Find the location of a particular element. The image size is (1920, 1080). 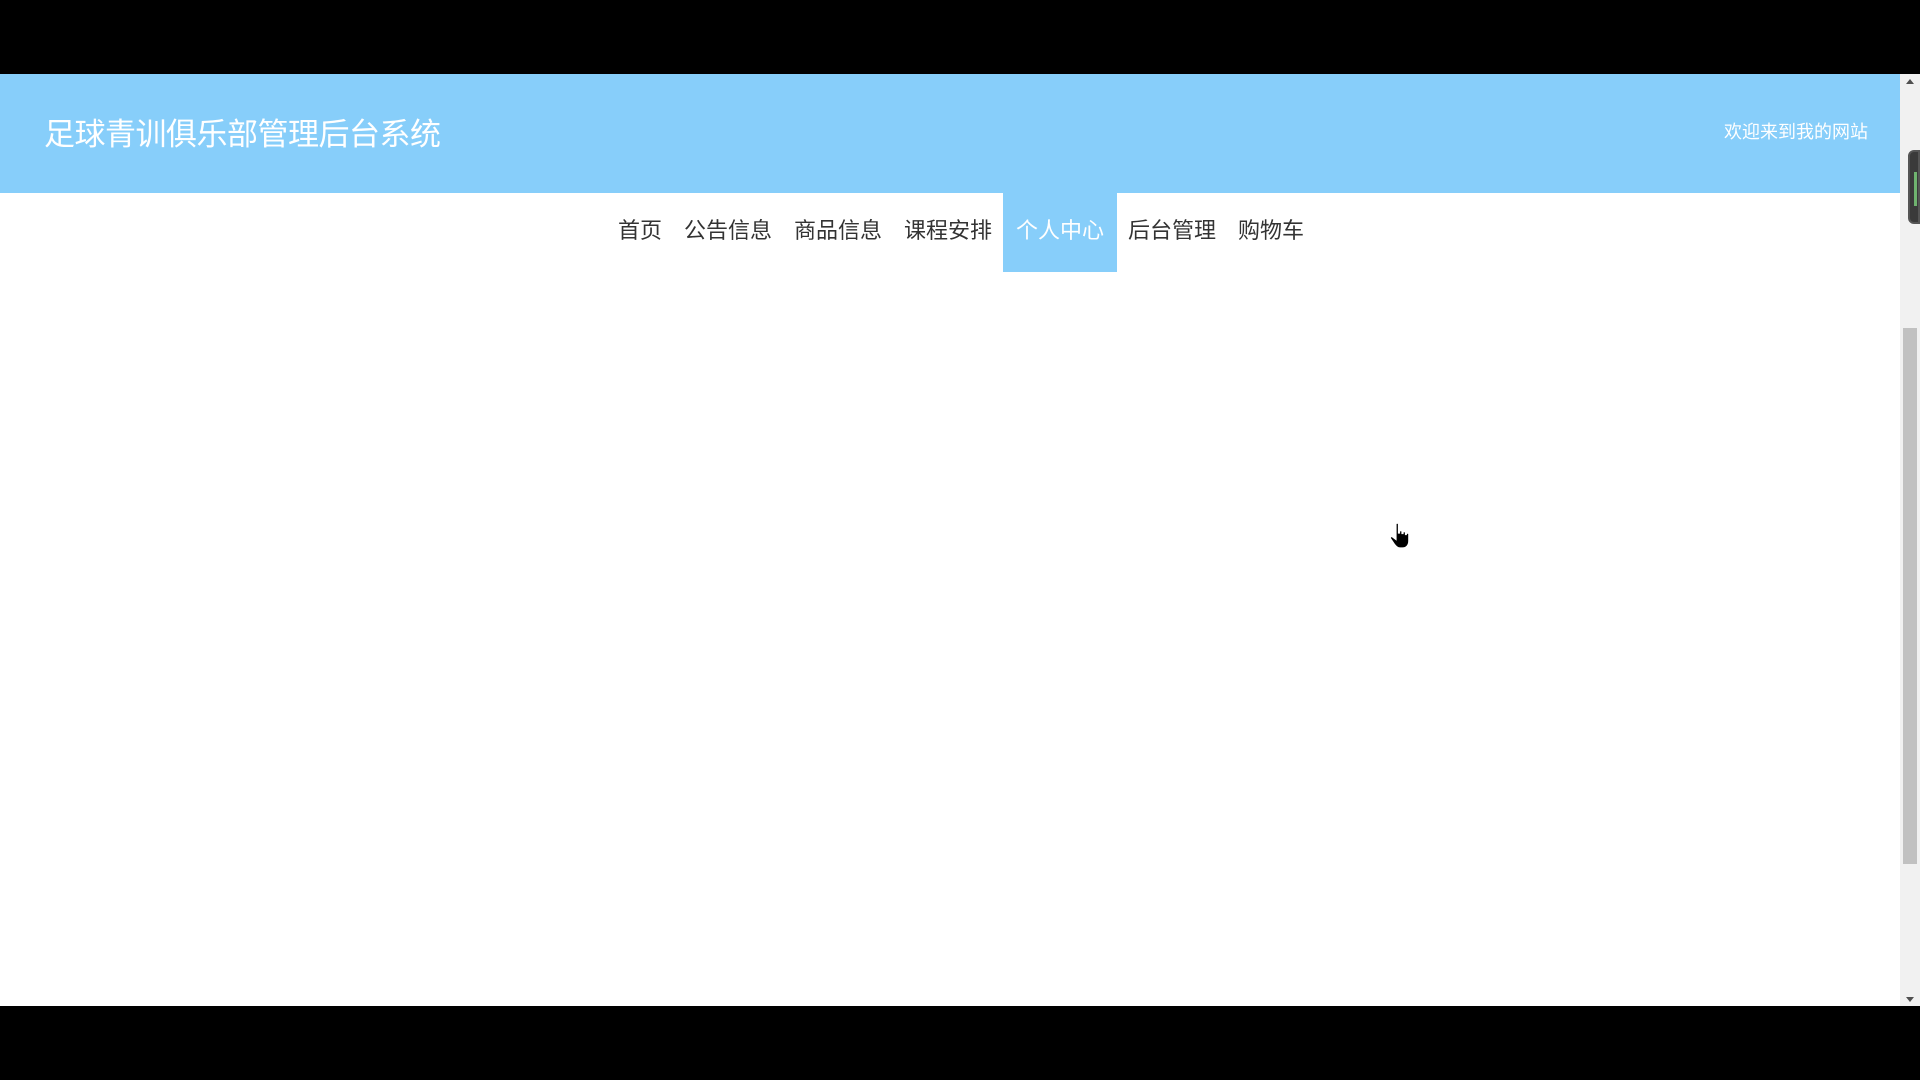

welcome-text: 欢迎来到我的网站 is located at coordinates (1796, 132).